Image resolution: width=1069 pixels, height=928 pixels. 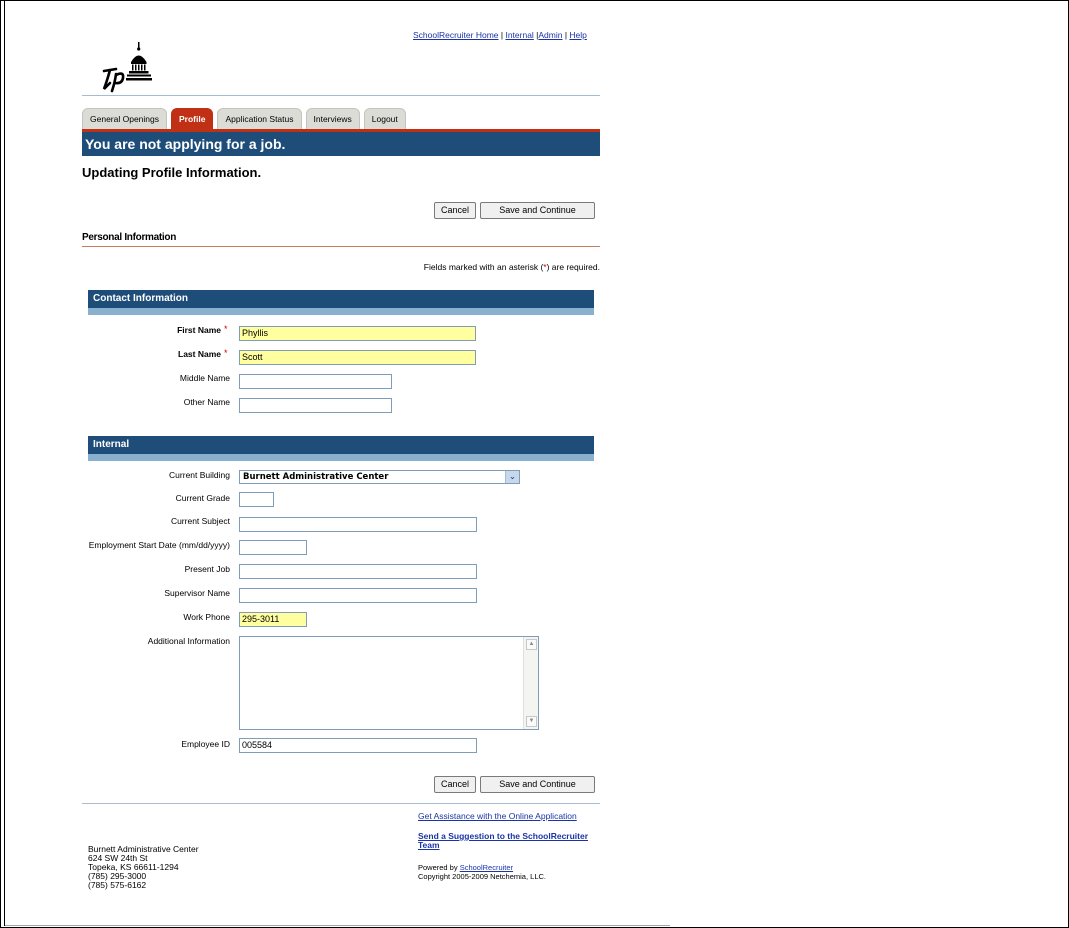 What do you see at coordinates (341, 95) in the screenshot?
I see `header-divider` at bounding box center [341, 95].